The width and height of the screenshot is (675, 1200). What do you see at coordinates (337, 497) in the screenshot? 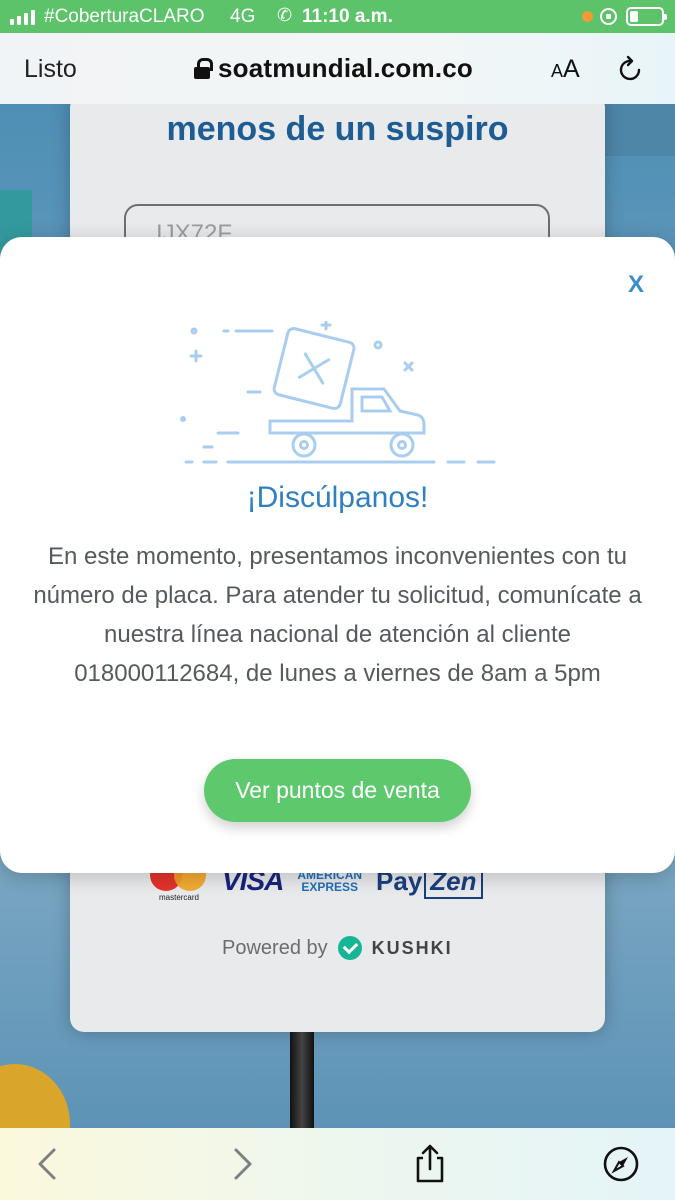
I see `modal-title: ¡Discúlpanos!` at bounding box center [337, 497].